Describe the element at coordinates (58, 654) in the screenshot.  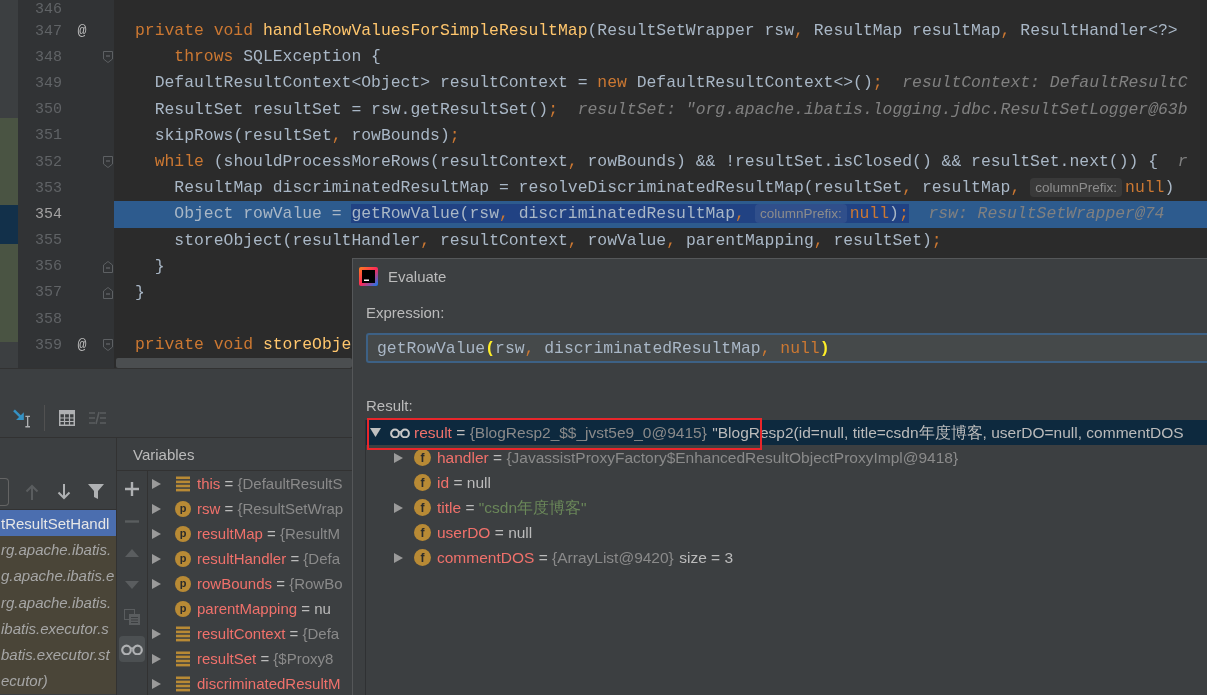
I see `stack-frame: batis.executor.st` at that location.